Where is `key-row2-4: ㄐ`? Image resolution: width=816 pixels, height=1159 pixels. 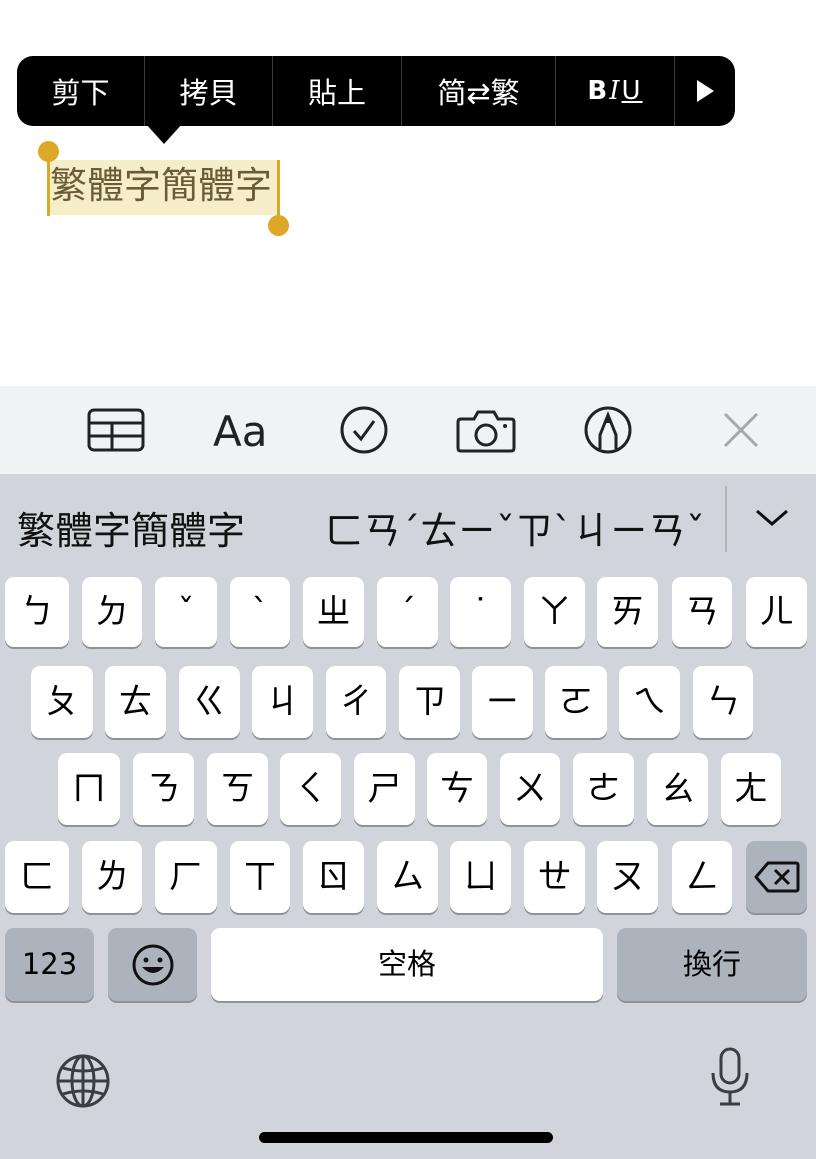 key-row2-4: ㄐ is located at coordinates (282, 702).